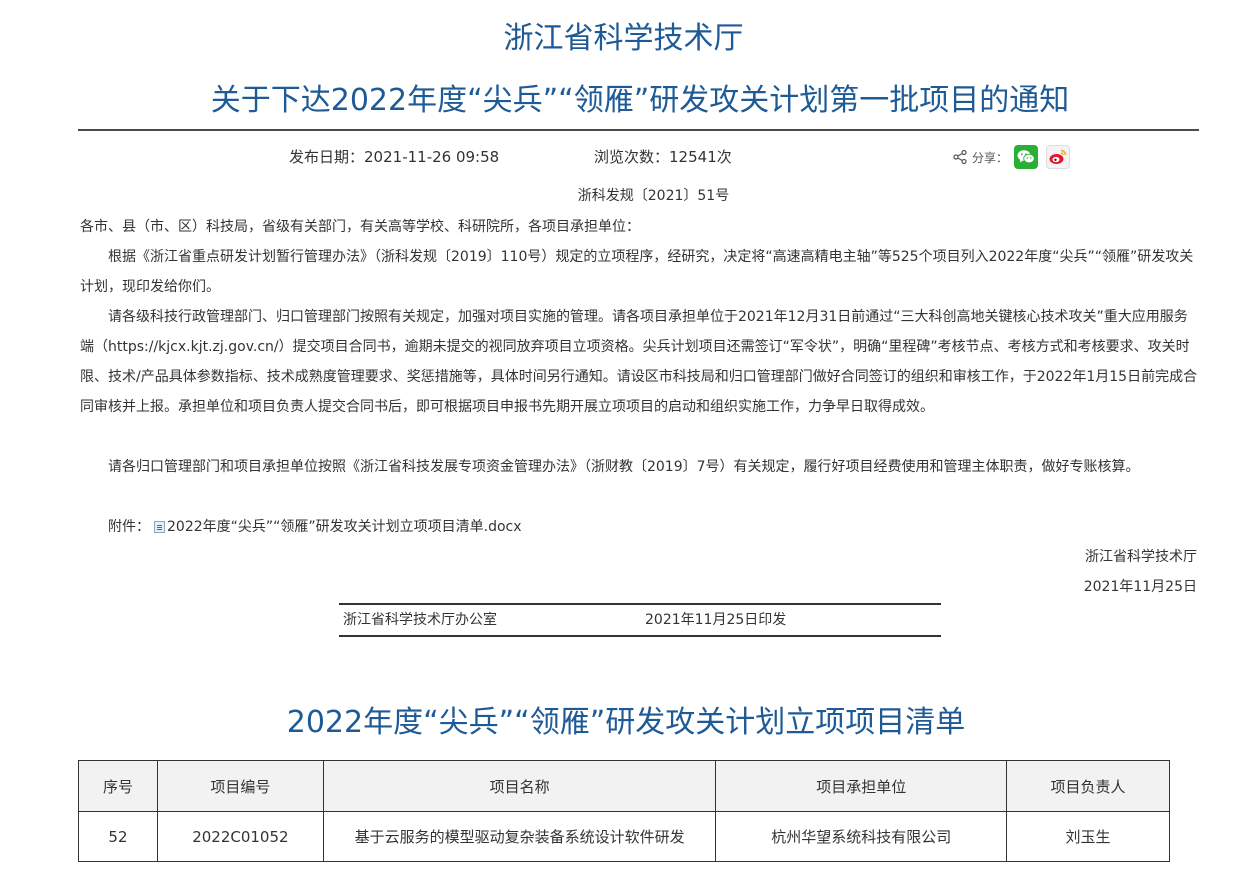  I want to click on document-number: 浙科发规〔2021〕51号, so click(653, 196).